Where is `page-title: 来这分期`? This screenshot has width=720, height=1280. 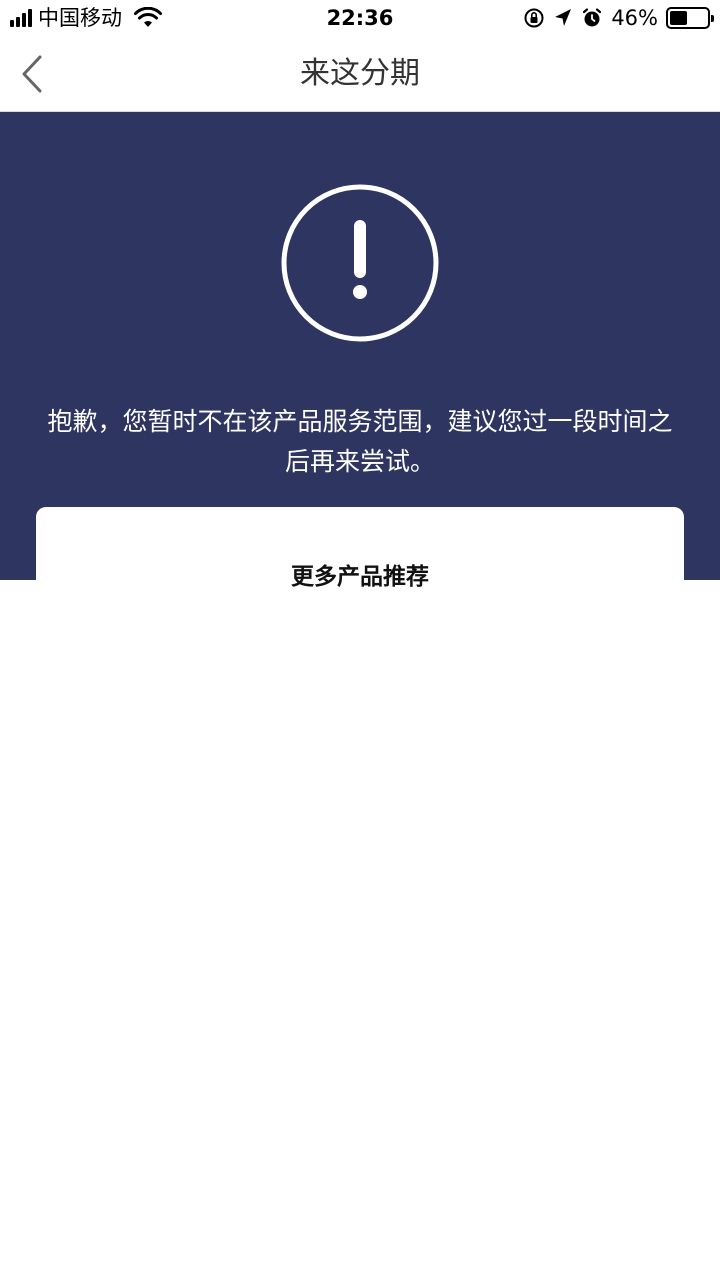
page-title: 来这分期 is located at coordinates (360, 73).